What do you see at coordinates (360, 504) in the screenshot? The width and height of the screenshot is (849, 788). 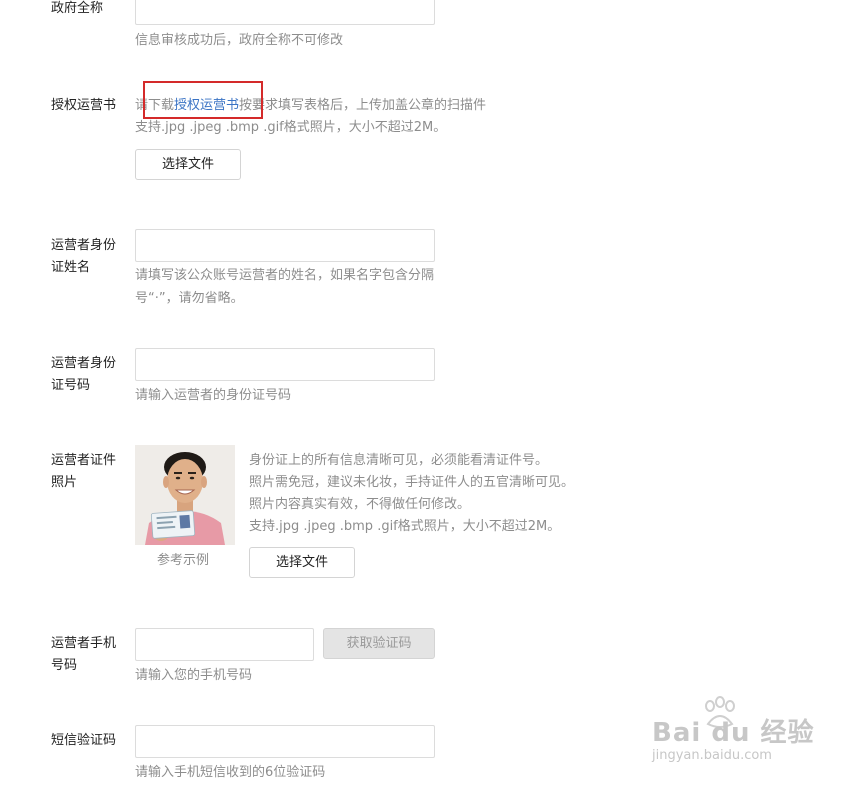 I see `photo-requirement-3: 照片内容真实有效，不得做任何修改。` at bounding box center [360, 504].